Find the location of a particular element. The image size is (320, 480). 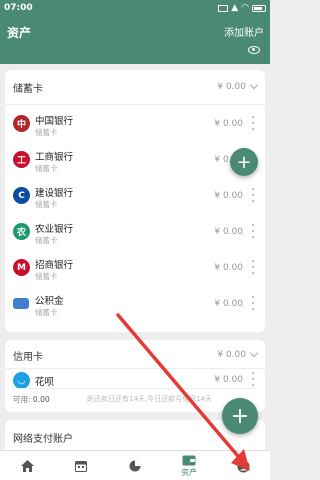

add-account-button: 添加账户 is located at coordinates (244, 31).